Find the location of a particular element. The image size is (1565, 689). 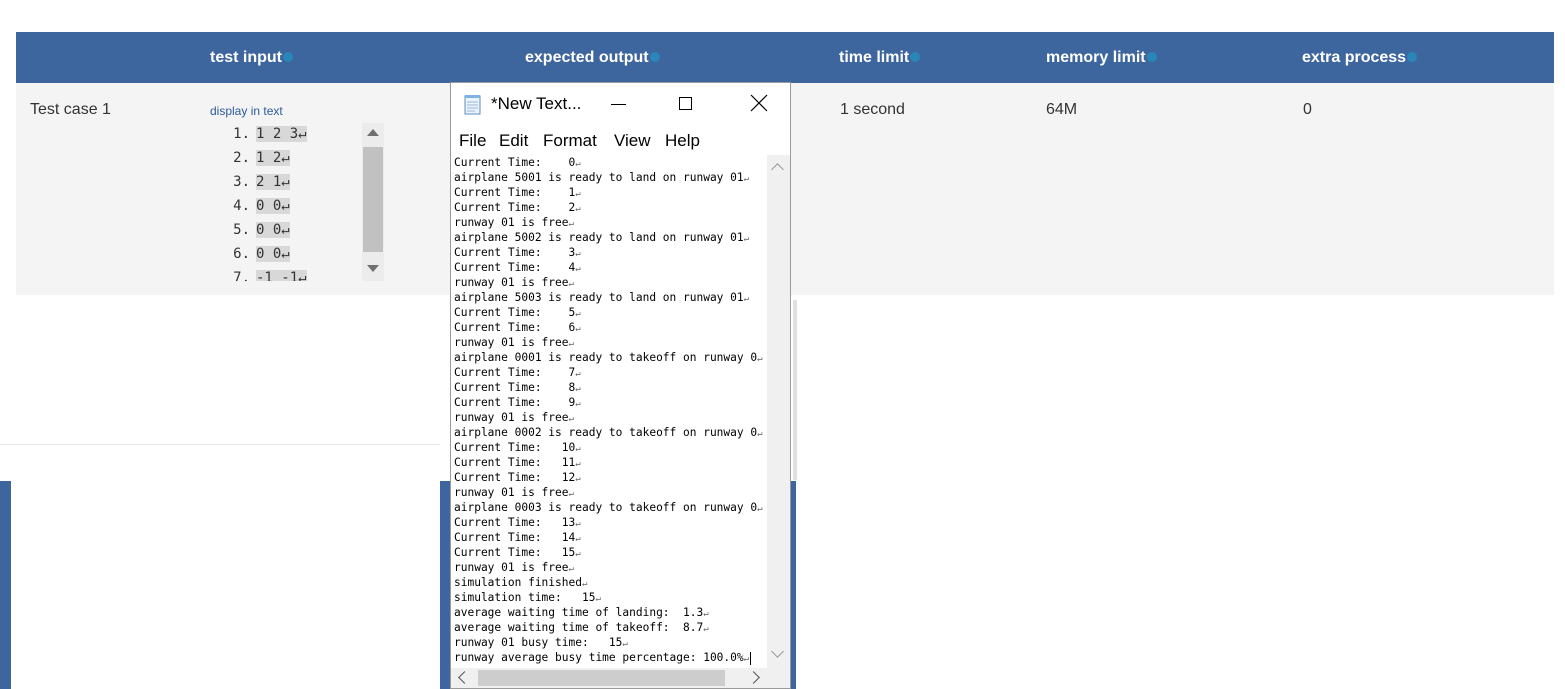

code-line: 2. 1 2↵ is located at coordinates (256, 158).